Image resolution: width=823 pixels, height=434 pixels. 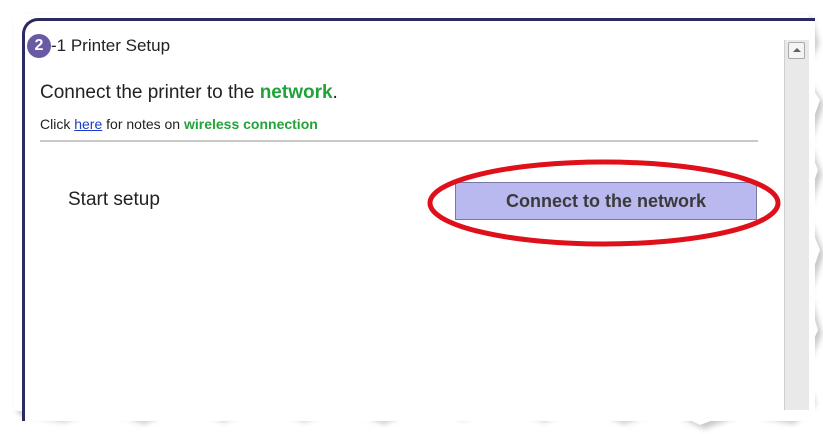 I want to click on note-prefix: Click, so click(x=57, y=124).